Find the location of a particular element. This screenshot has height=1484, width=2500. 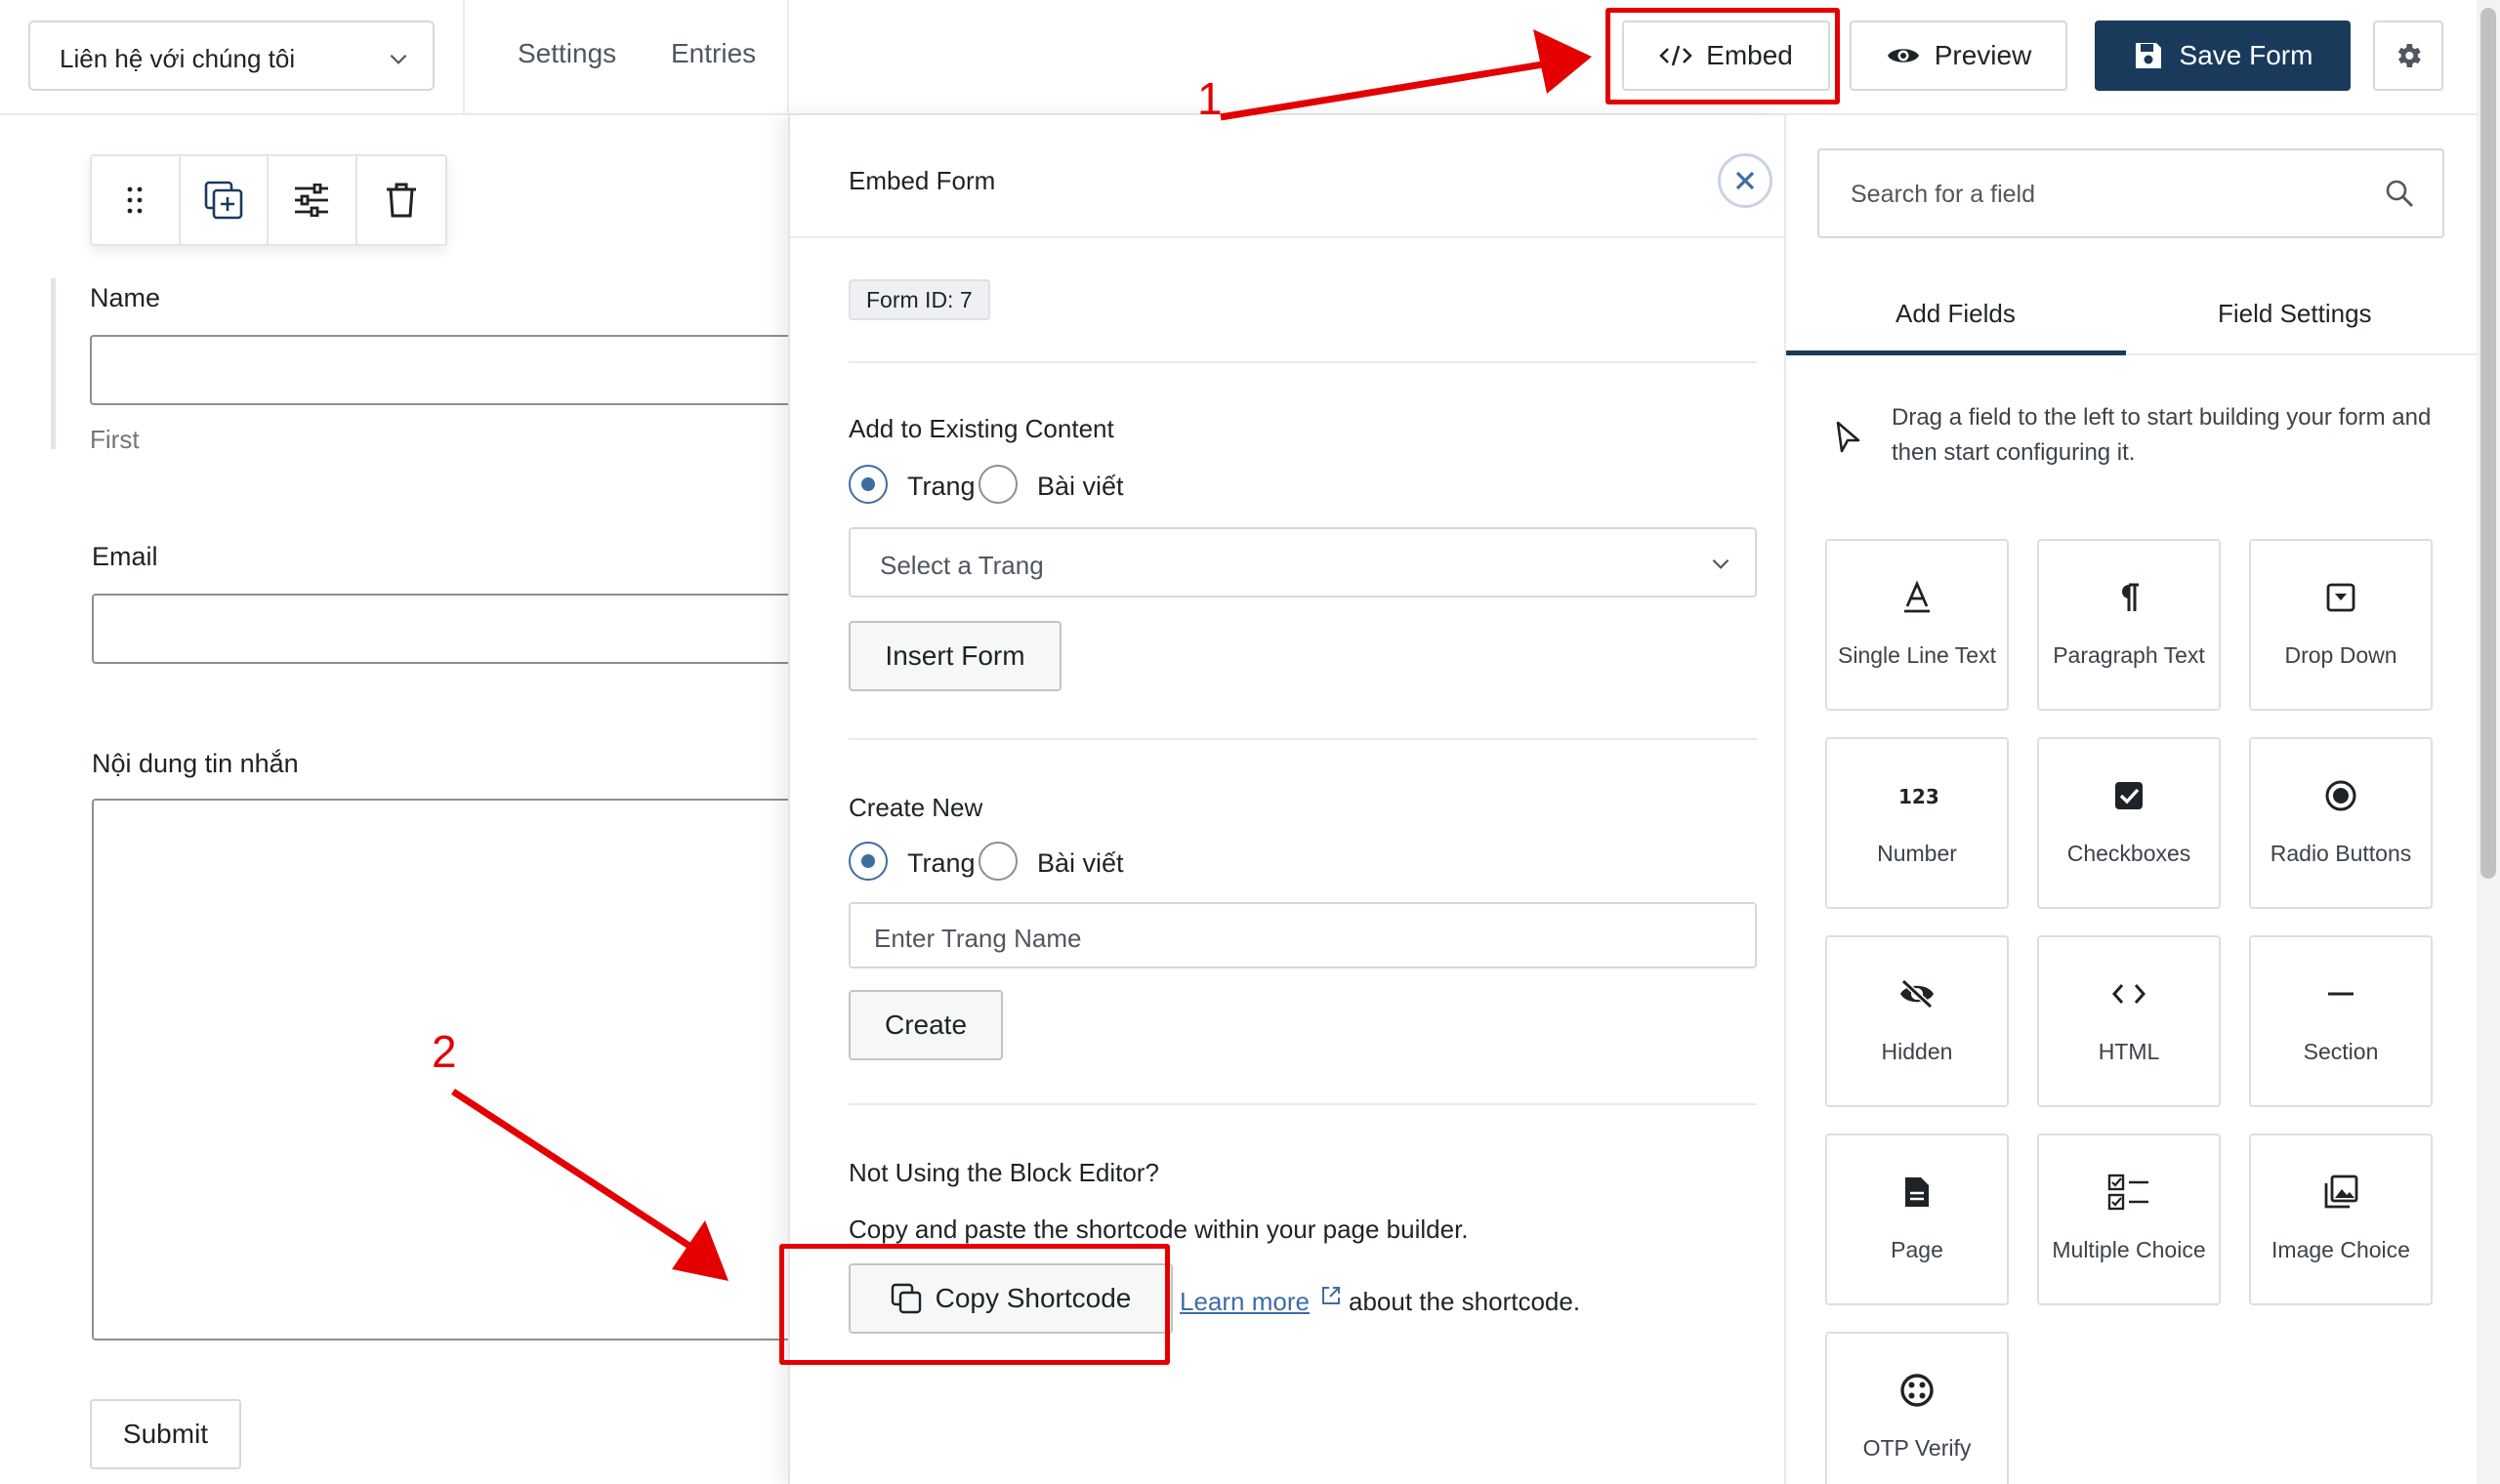

active-tab-indicator is located at coordinates (1956, 353).